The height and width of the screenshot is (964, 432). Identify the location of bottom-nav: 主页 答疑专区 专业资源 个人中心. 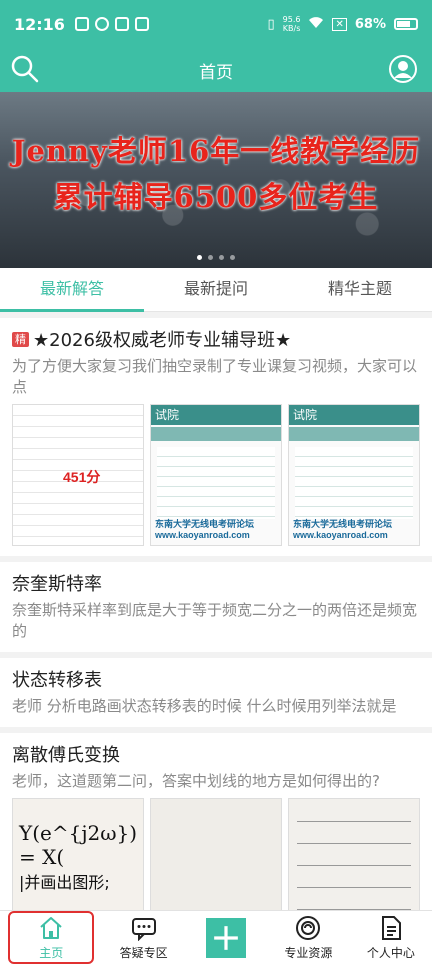
(216, 937).